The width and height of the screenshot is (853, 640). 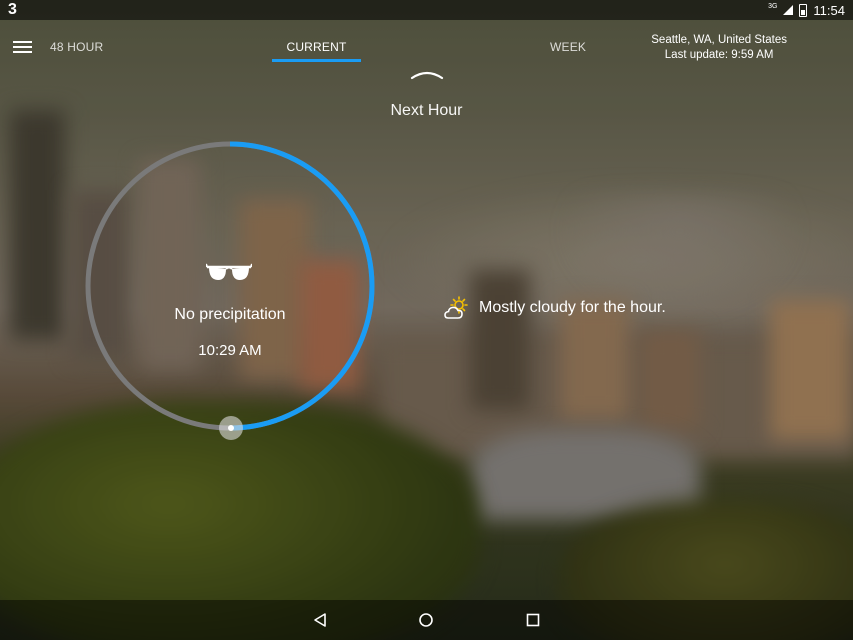 What do you see at coordinates (568, 47) in the screenshot?
I see `tab-week: WEEK` at bounding box center [568, 47].